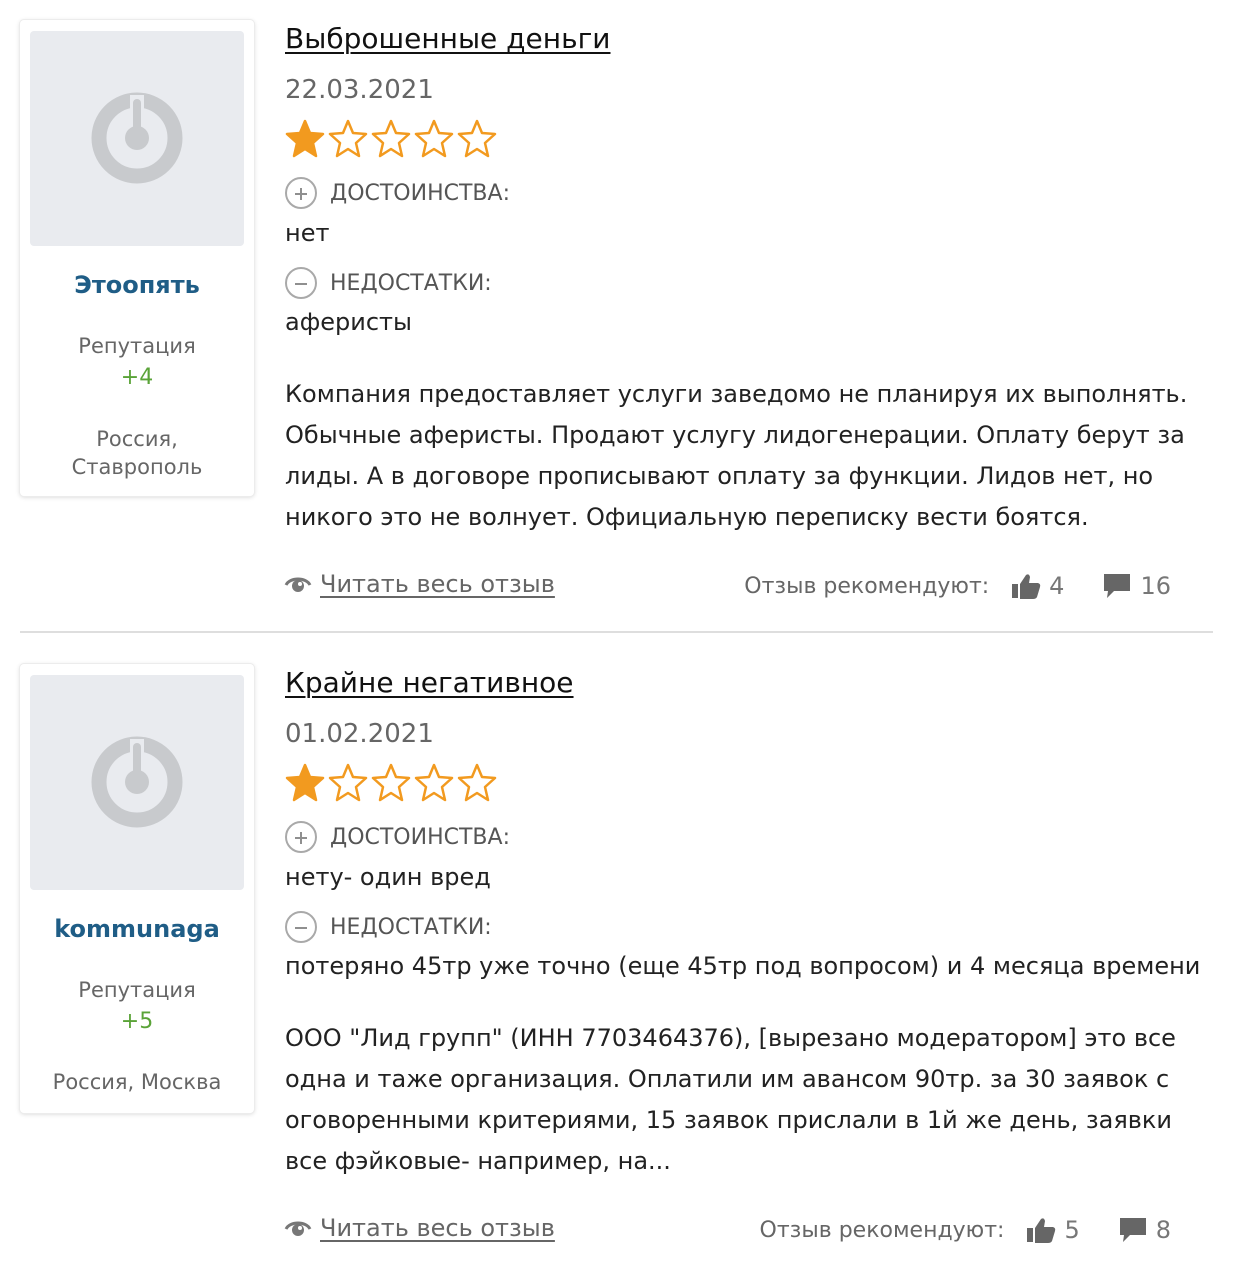  What do you see at coordinates (348, 322) in the screenshot?
I see `cons-text: аферисты` at bounding box center [348, 322].